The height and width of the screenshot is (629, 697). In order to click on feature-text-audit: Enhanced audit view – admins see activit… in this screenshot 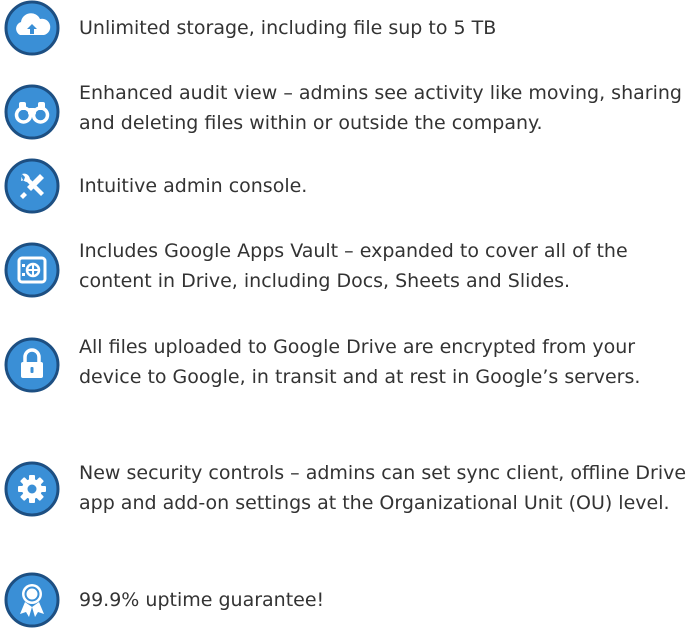, I will do `click(380, 108)`.